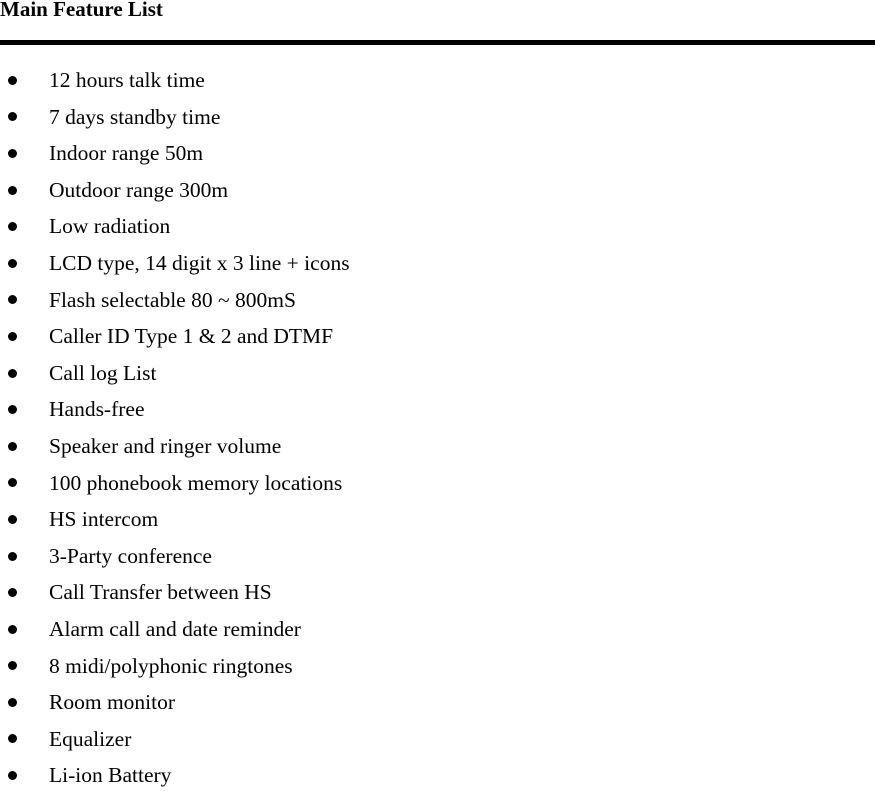  I want to click on list-item: Li-ion Battery, so click(437, 775).